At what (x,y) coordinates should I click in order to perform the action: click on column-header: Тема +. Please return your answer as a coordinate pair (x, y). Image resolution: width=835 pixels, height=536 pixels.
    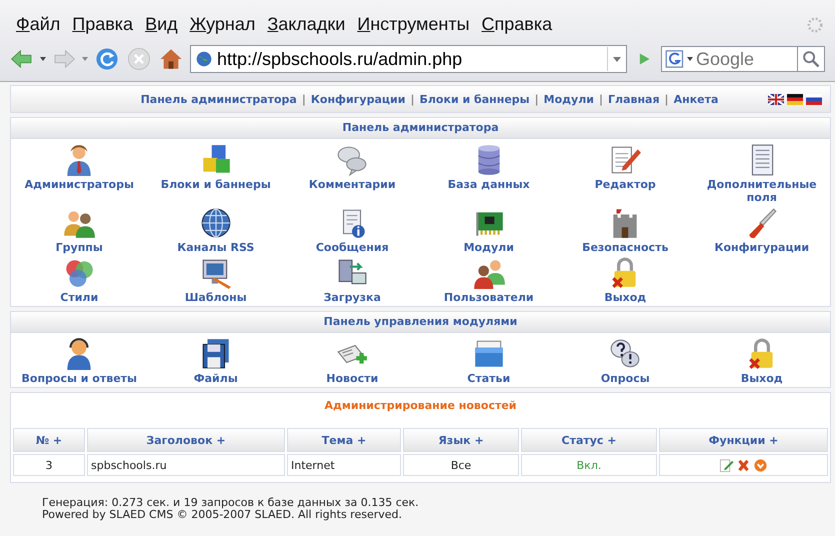
    Looking at the image, I should click on (344, 440).